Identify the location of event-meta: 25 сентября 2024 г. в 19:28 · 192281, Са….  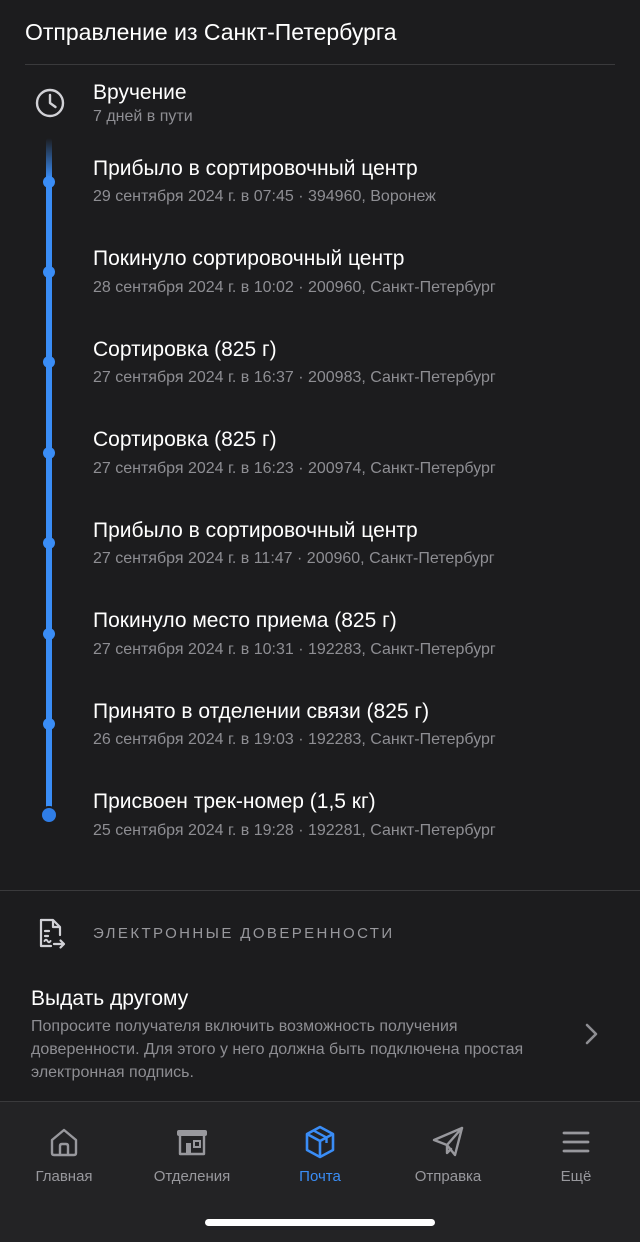
(294, 830).